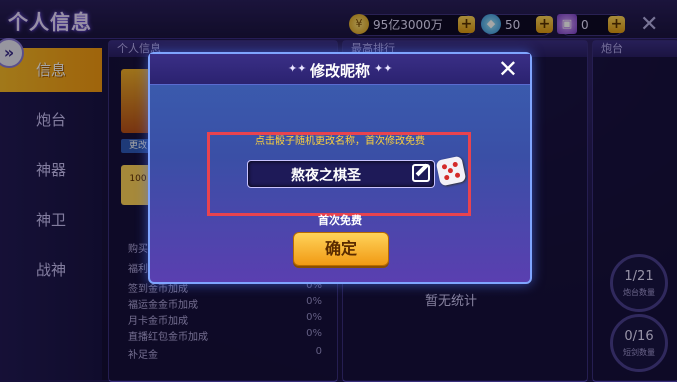 The width and height of the screenshot is (677, 382). Describe the element at coordinates (326, 176) in the screenshot. I see `nickname-value: 熬夜之棋圣` at that location.